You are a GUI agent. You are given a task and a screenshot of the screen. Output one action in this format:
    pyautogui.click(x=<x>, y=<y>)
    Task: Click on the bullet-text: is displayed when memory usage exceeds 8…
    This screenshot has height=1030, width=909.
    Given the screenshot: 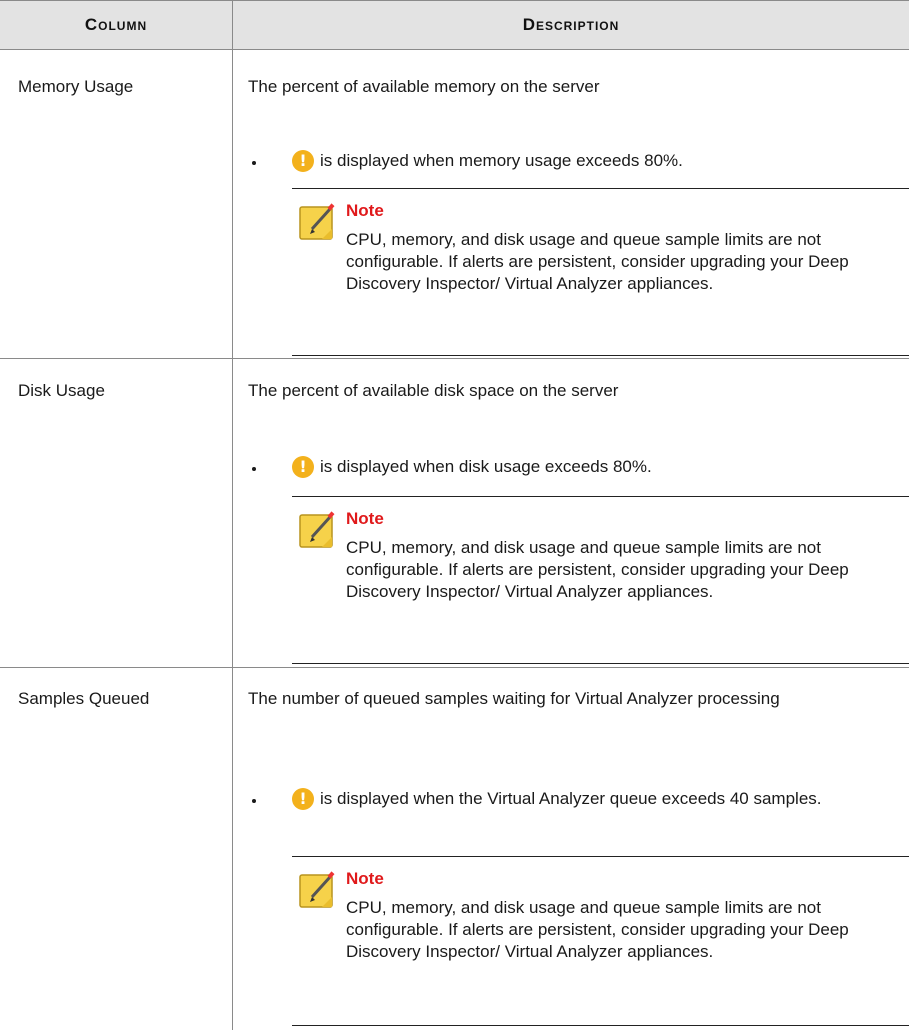 What is the action you would take?
    pyautogui.click(x=501, y=160)
    